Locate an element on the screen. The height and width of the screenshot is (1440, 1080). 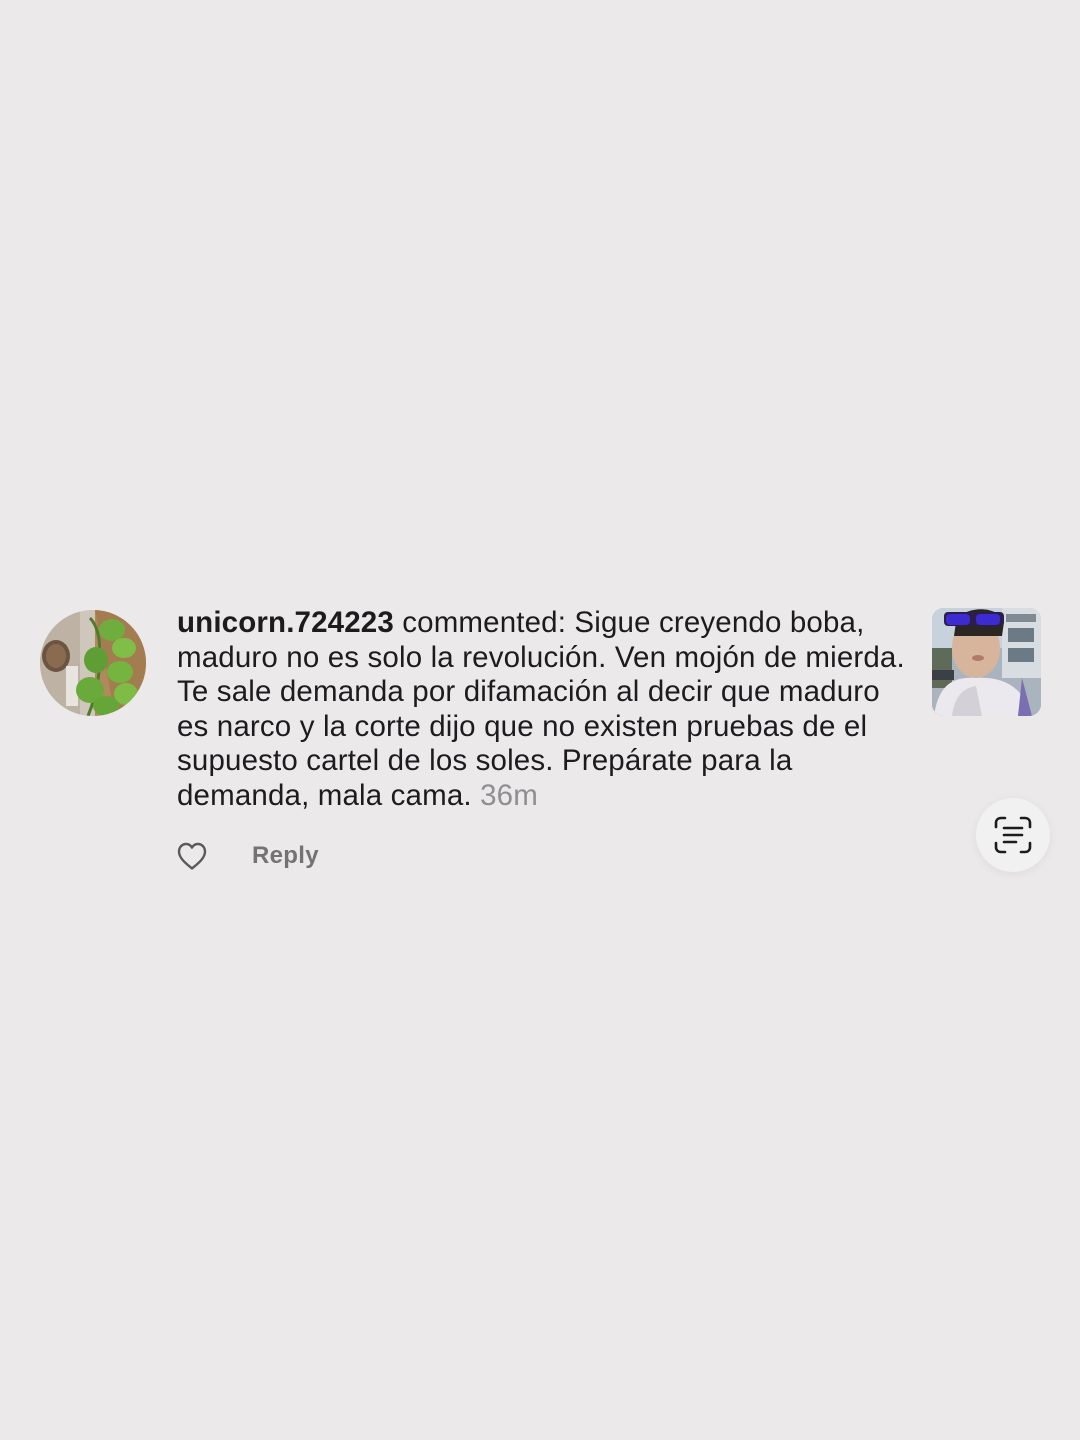
user-avatar is located at coordinates (93, 663).